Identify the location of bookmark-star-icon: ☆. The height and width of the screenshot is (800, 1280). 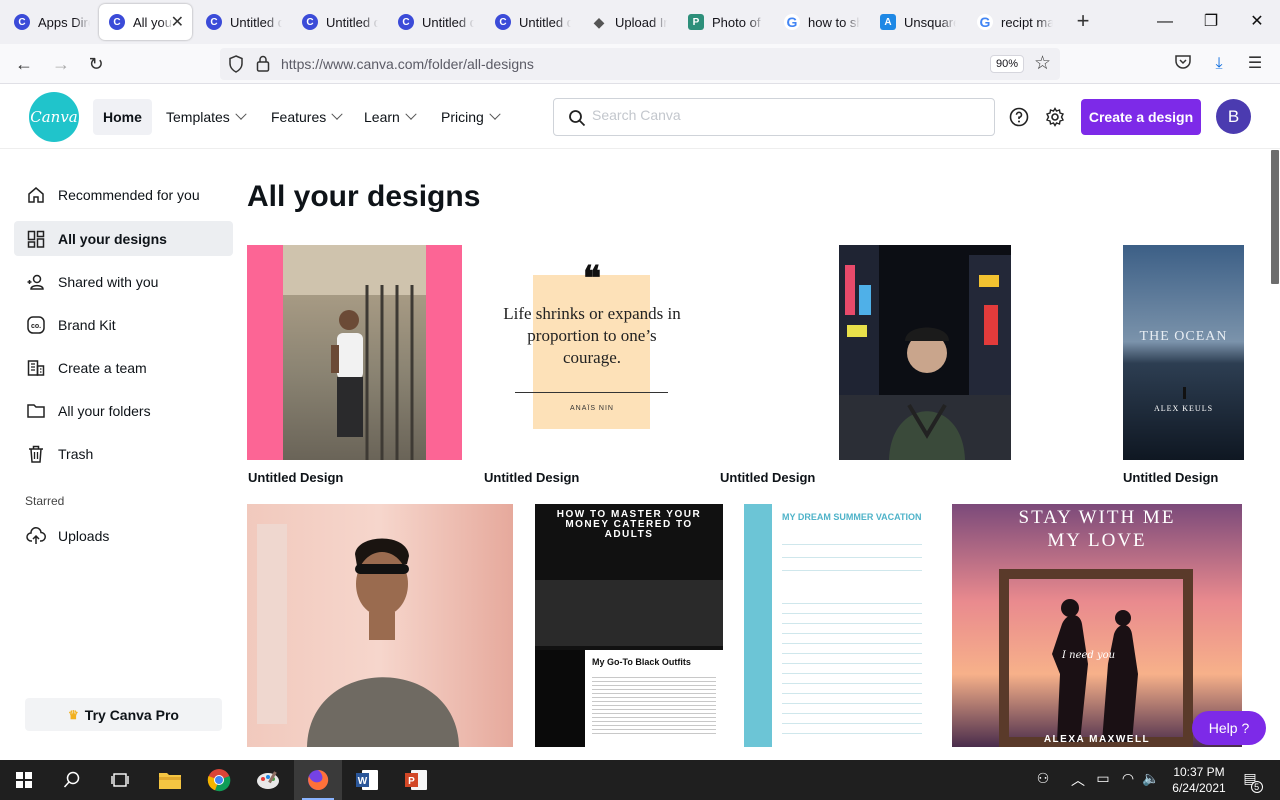
(1042, 63).